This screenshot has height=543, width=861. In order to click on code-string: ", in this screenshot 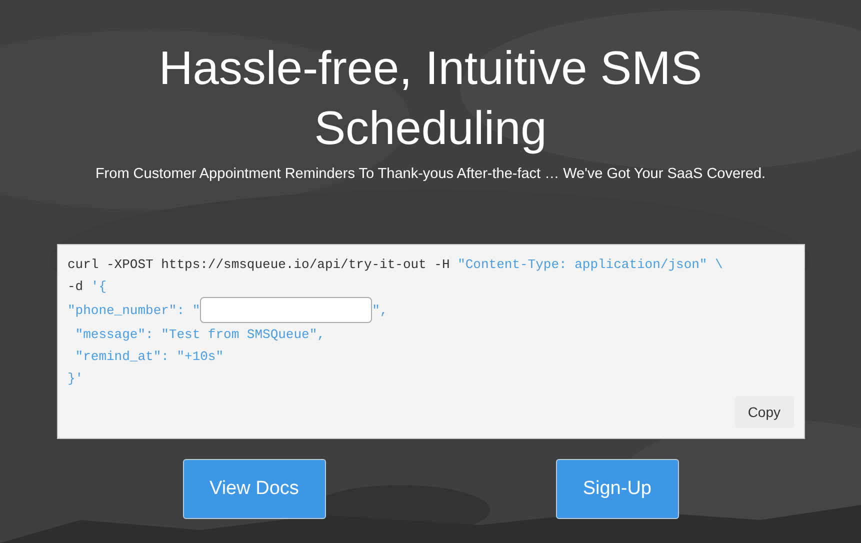, I will do `click(380, 310)`.